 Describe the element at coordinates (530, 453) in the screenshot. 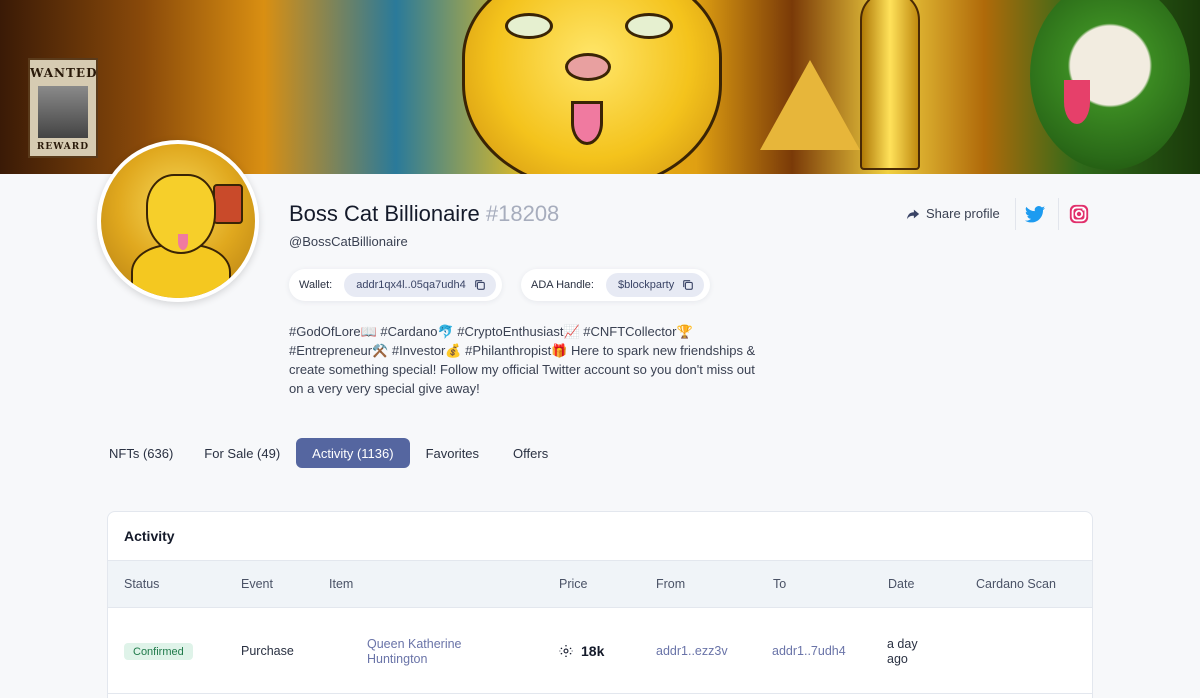

I see `tab-offers: Offers` at that location.